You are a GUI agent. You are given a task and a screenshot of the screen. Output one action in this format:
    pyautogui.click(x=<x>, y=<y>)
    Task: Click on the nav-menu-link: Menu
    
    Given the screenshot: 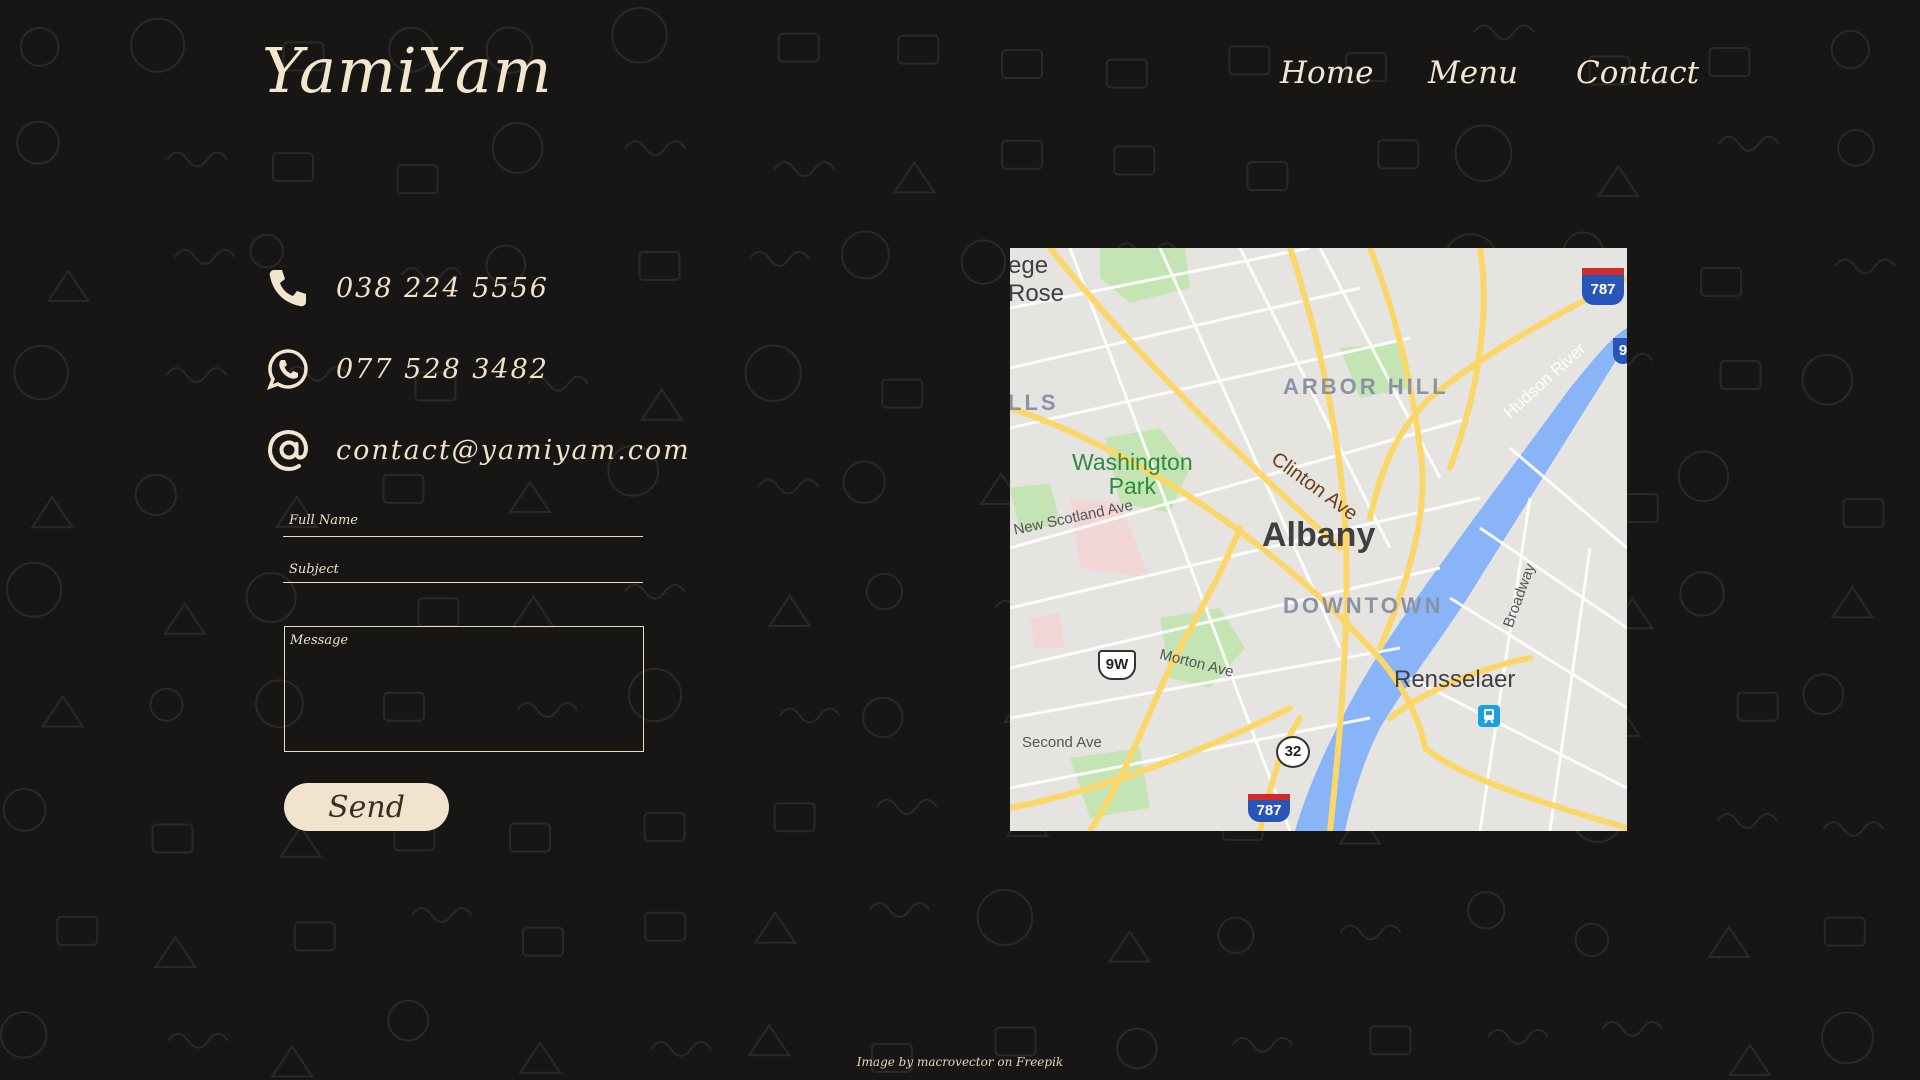 What is the action you would take?
    pyautogui.click(x=1473, y=73)
    